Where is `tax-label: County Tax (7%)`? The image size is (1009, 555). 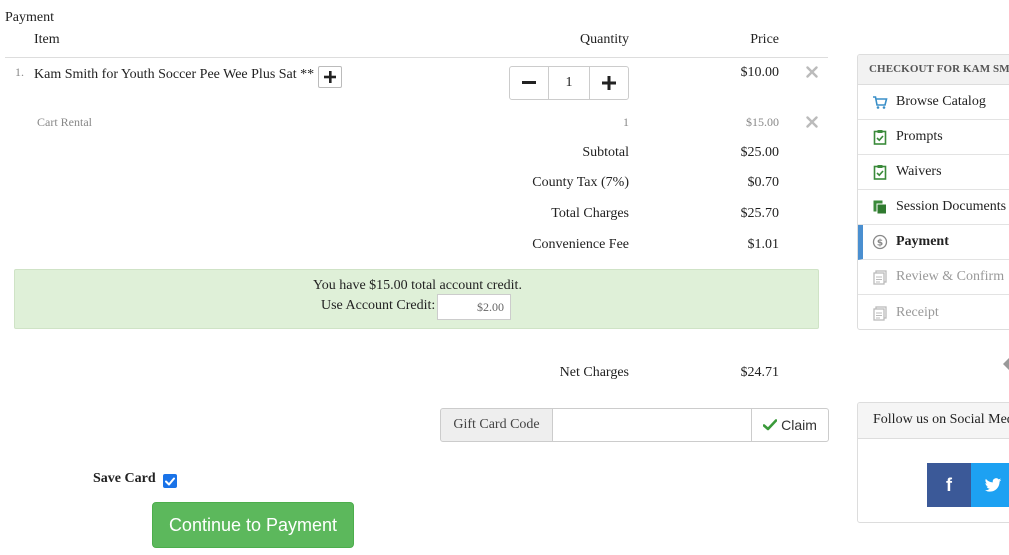
tax-label: County Tax (7%) is located at coordinates (580, 182).